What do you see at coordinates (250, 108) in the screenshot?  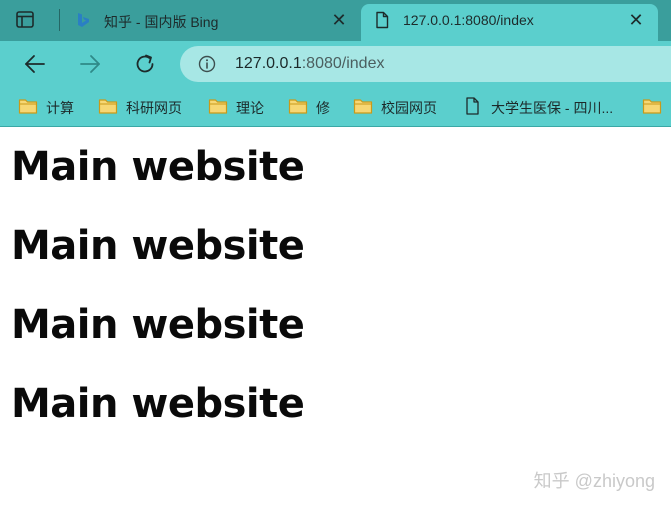 I see `bookmark-label: 理论` at bounding box center [250, 108].